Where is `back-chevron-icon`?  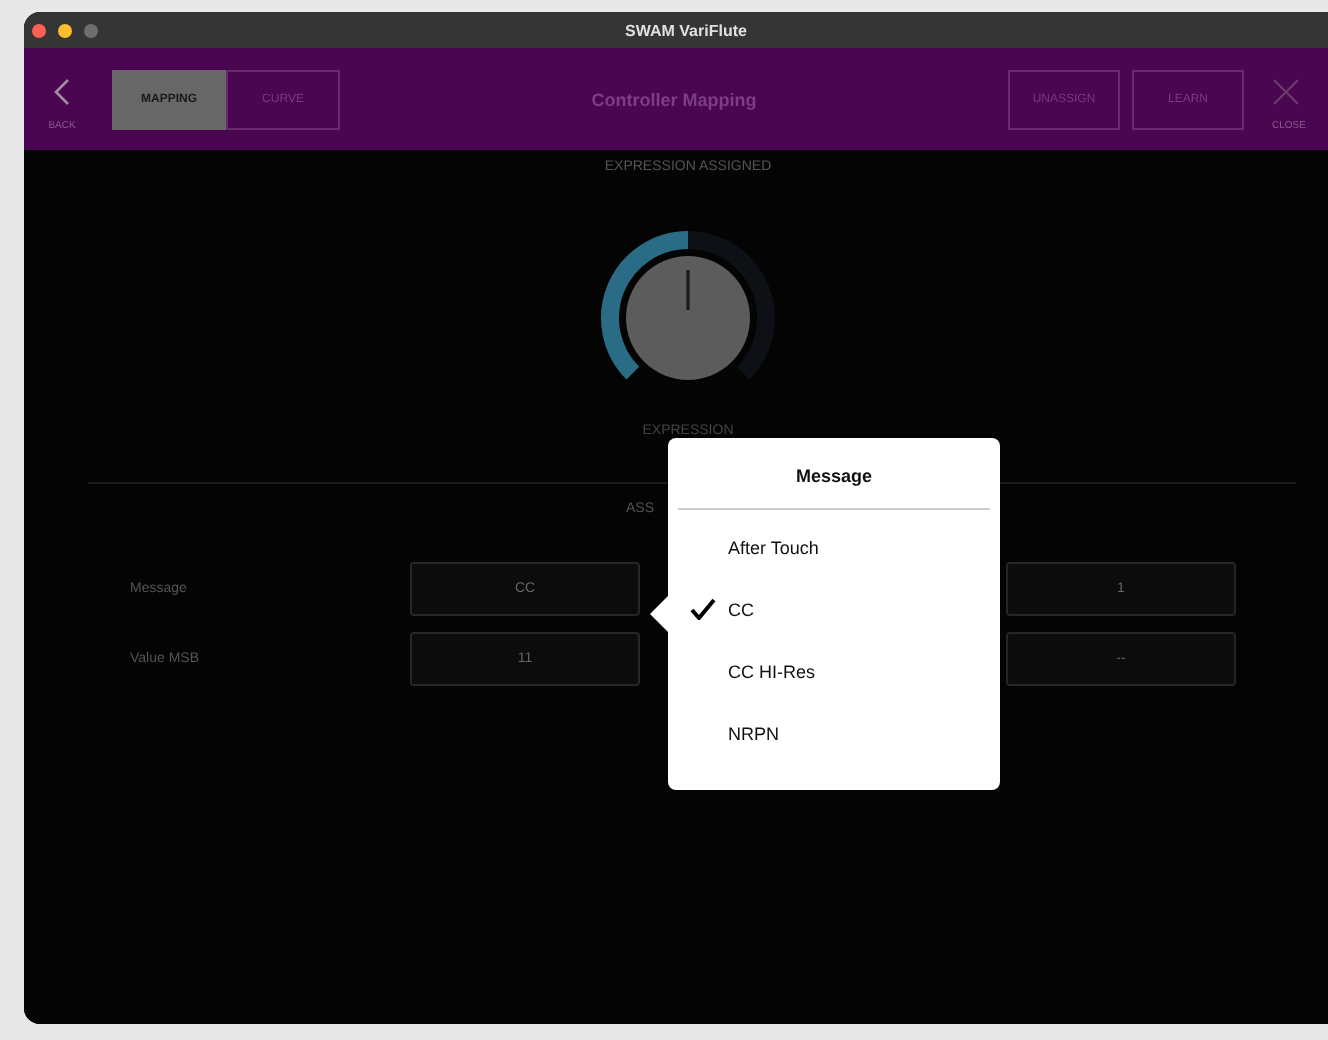
back-chevron-icon is located at coordinates (62, 92).